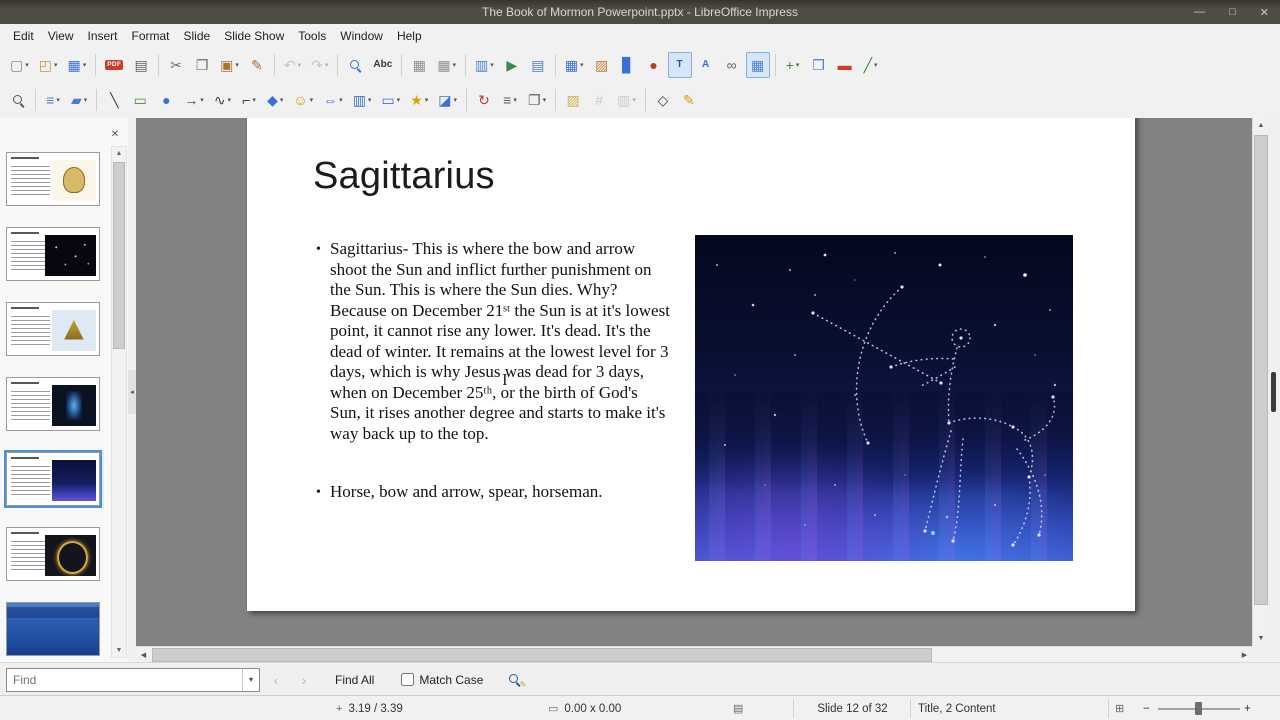 This screenshot has width=1280, height=720. I want to click on document-modified-segment: ▤, so click(738, 708).